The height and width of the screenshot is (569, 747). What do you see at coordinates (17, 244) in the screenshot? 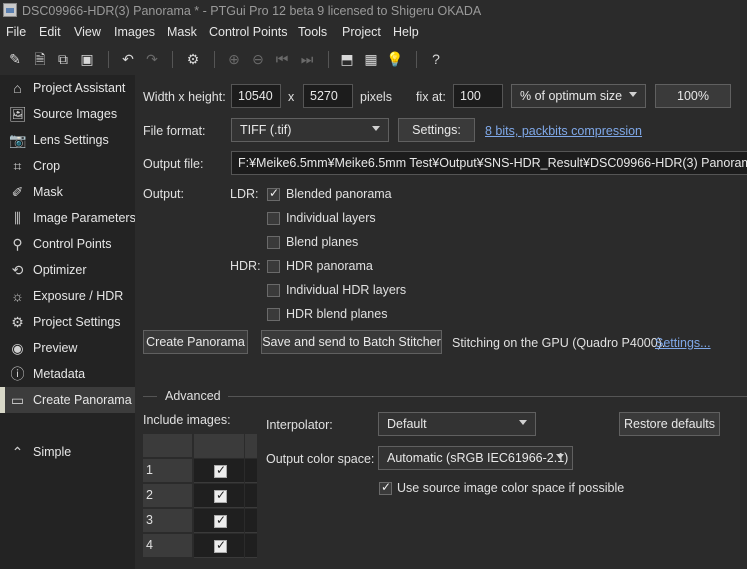
I see `control-points-icon: ⚲` at bounding box center [17, 244].